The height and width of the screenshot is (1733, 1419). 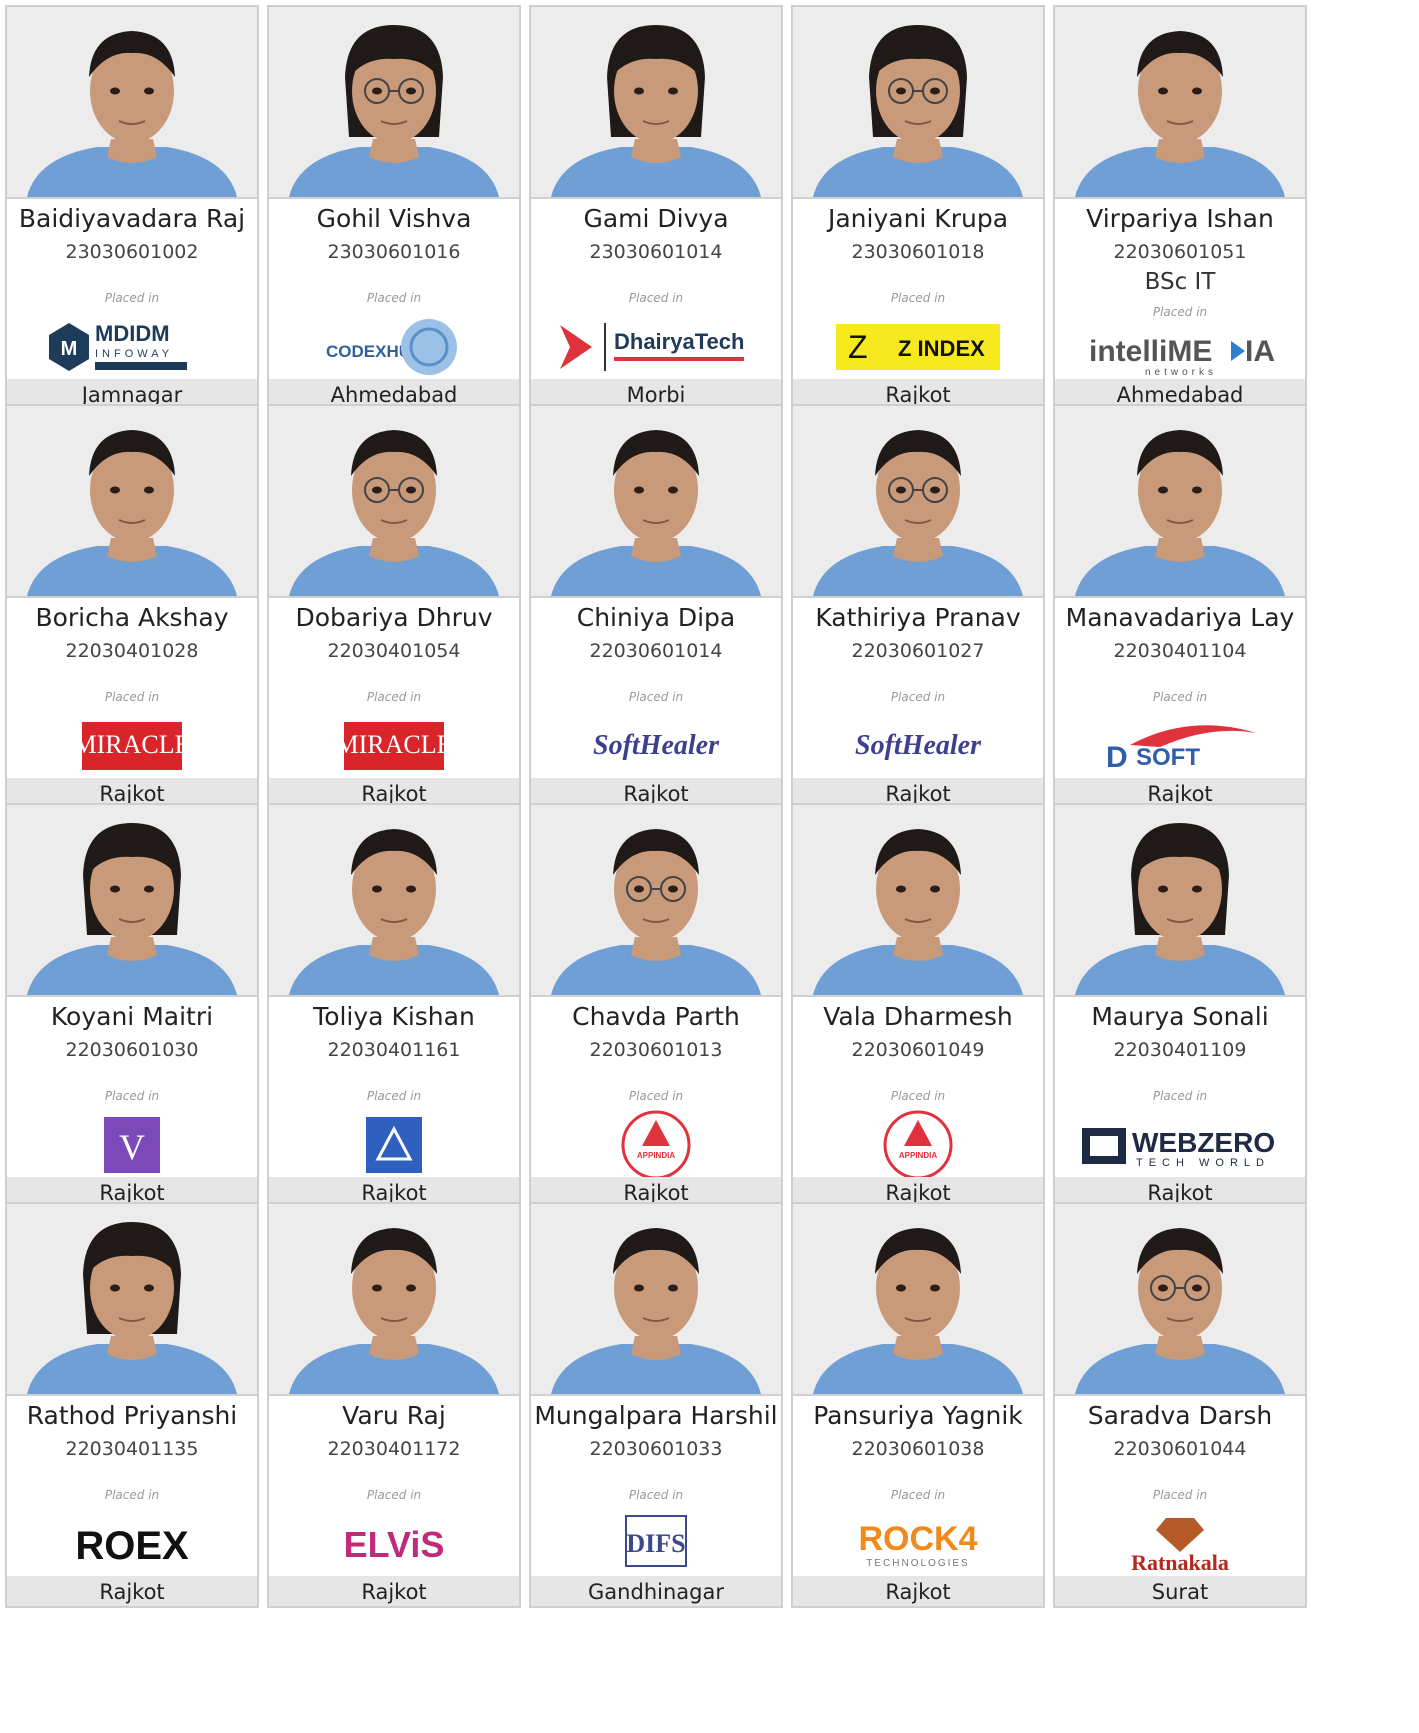 What do you see at coordinates (656, 1449) in the screenshot?
I see `enrollment-number: 22030601033` at bounding box center [656, 1449].